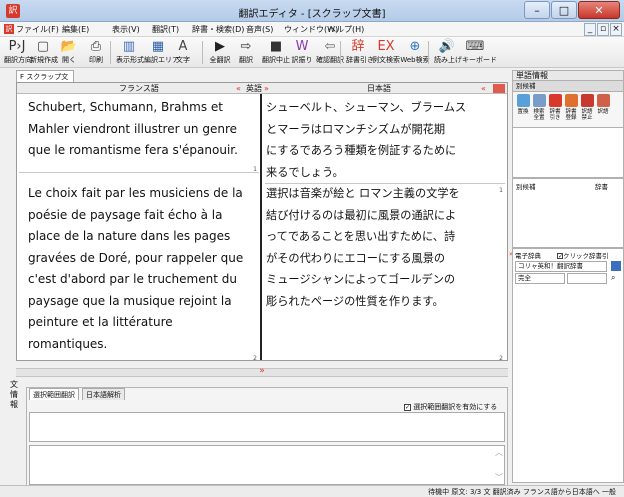 This screenshot has height=497, width=624. I want to click on menu-item-0: ファイル(F), so click(37, 29).